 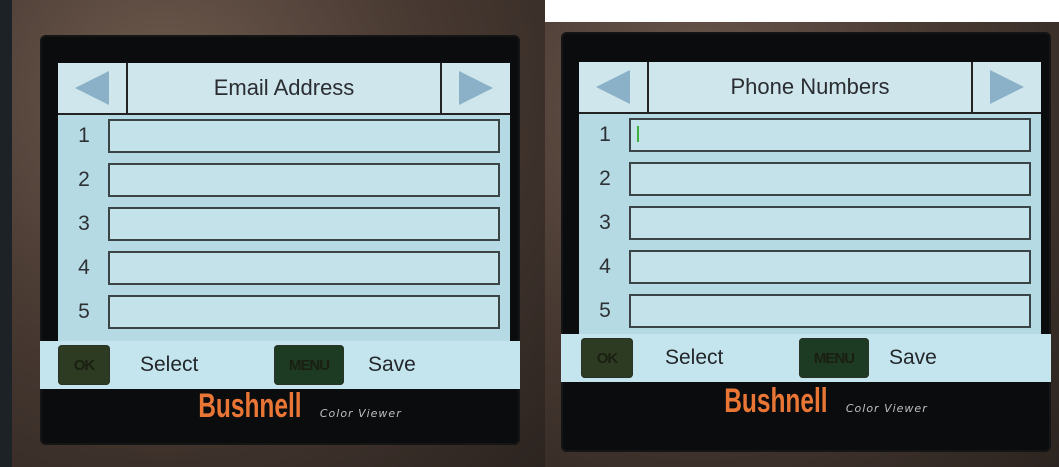 I want to click on page-title: Phone Numbers, so click(x=810, y=86).